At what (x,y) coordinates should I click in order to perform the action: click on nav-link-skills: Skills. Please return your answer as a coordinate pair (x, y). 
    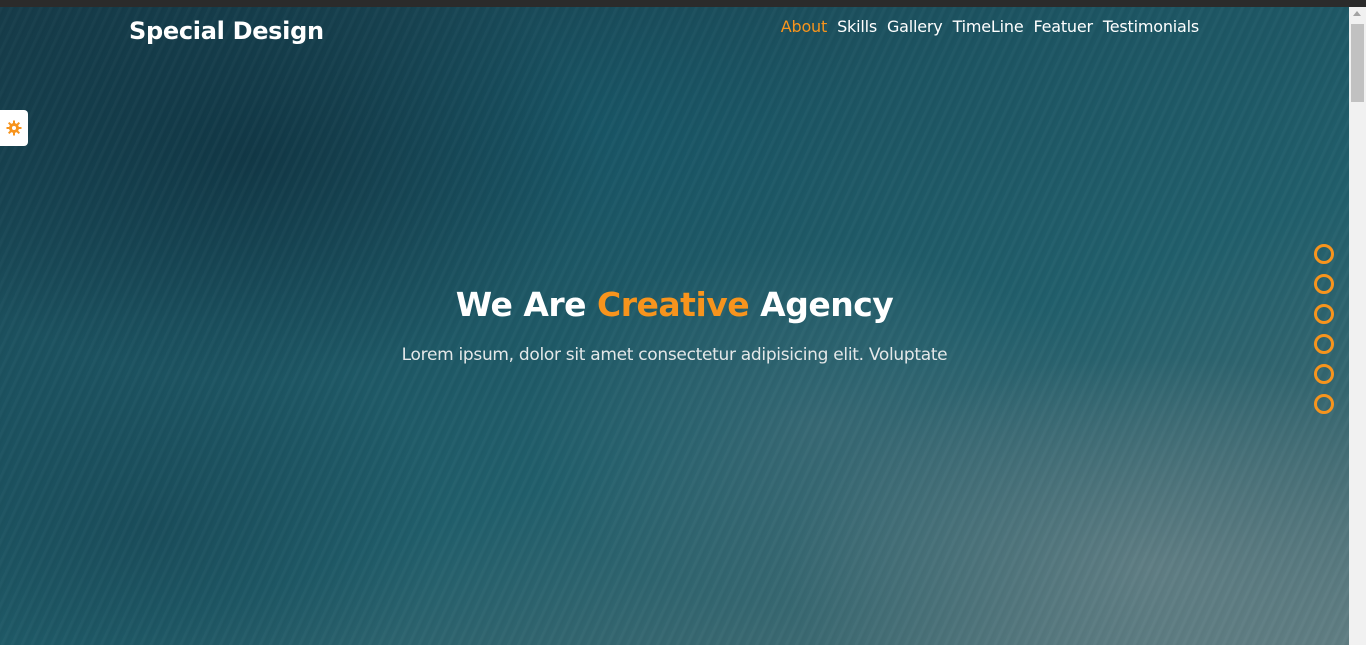
    Looking at the image, I should click on (857, 26).